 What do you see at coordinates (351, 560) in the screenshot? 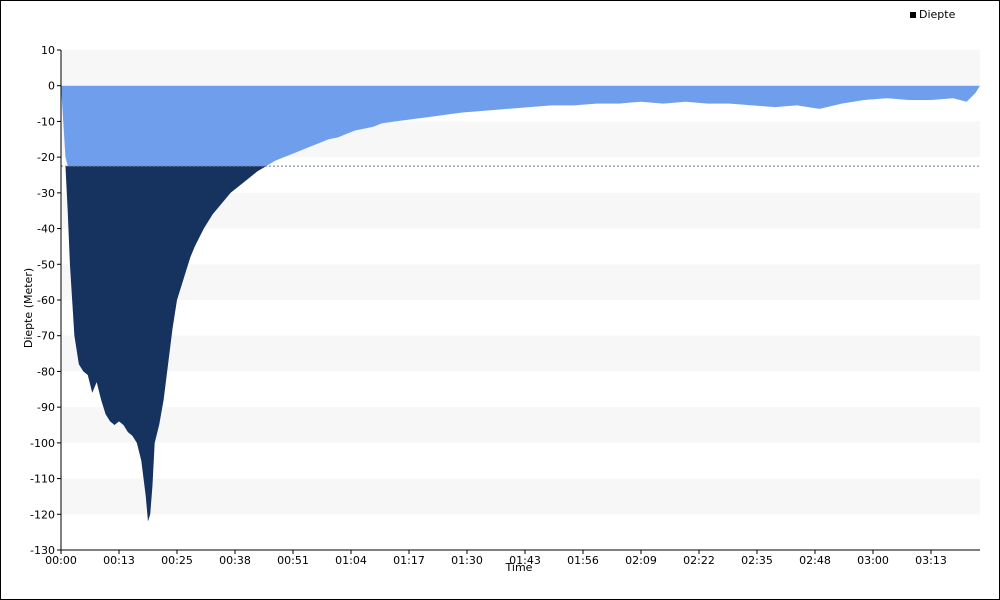
I see `x-tick-label: 01:04` at bounding box center [351, 560].